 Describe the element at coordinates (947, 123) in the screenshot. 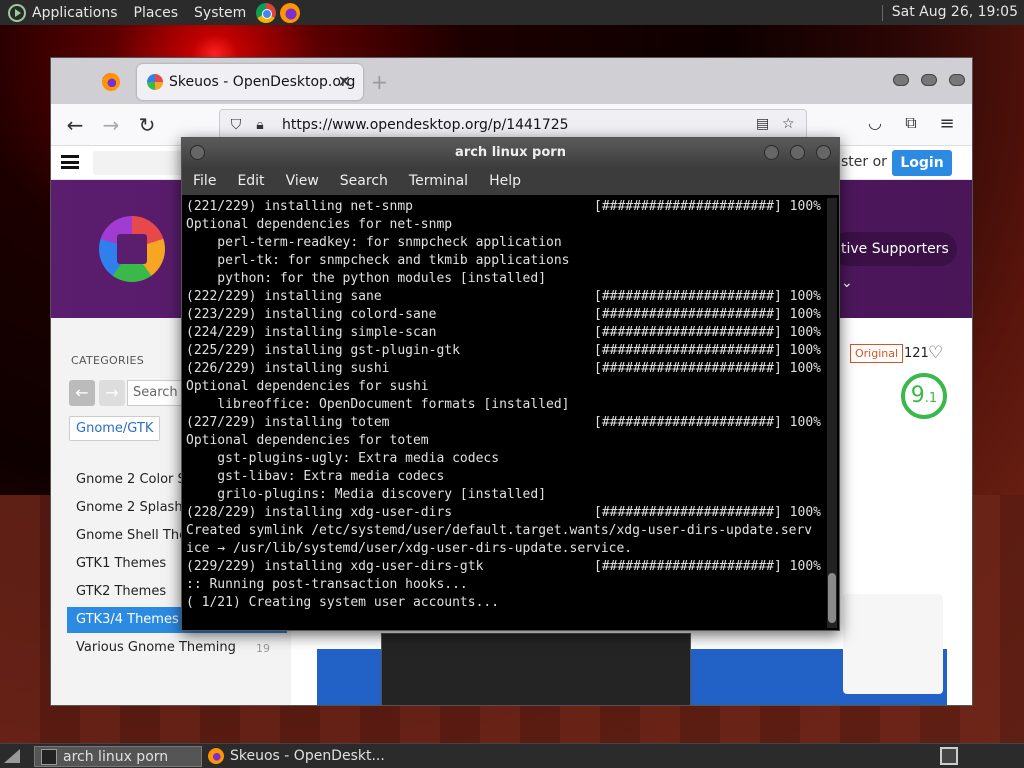

I see `app-menu-icon: ≡` at that location.